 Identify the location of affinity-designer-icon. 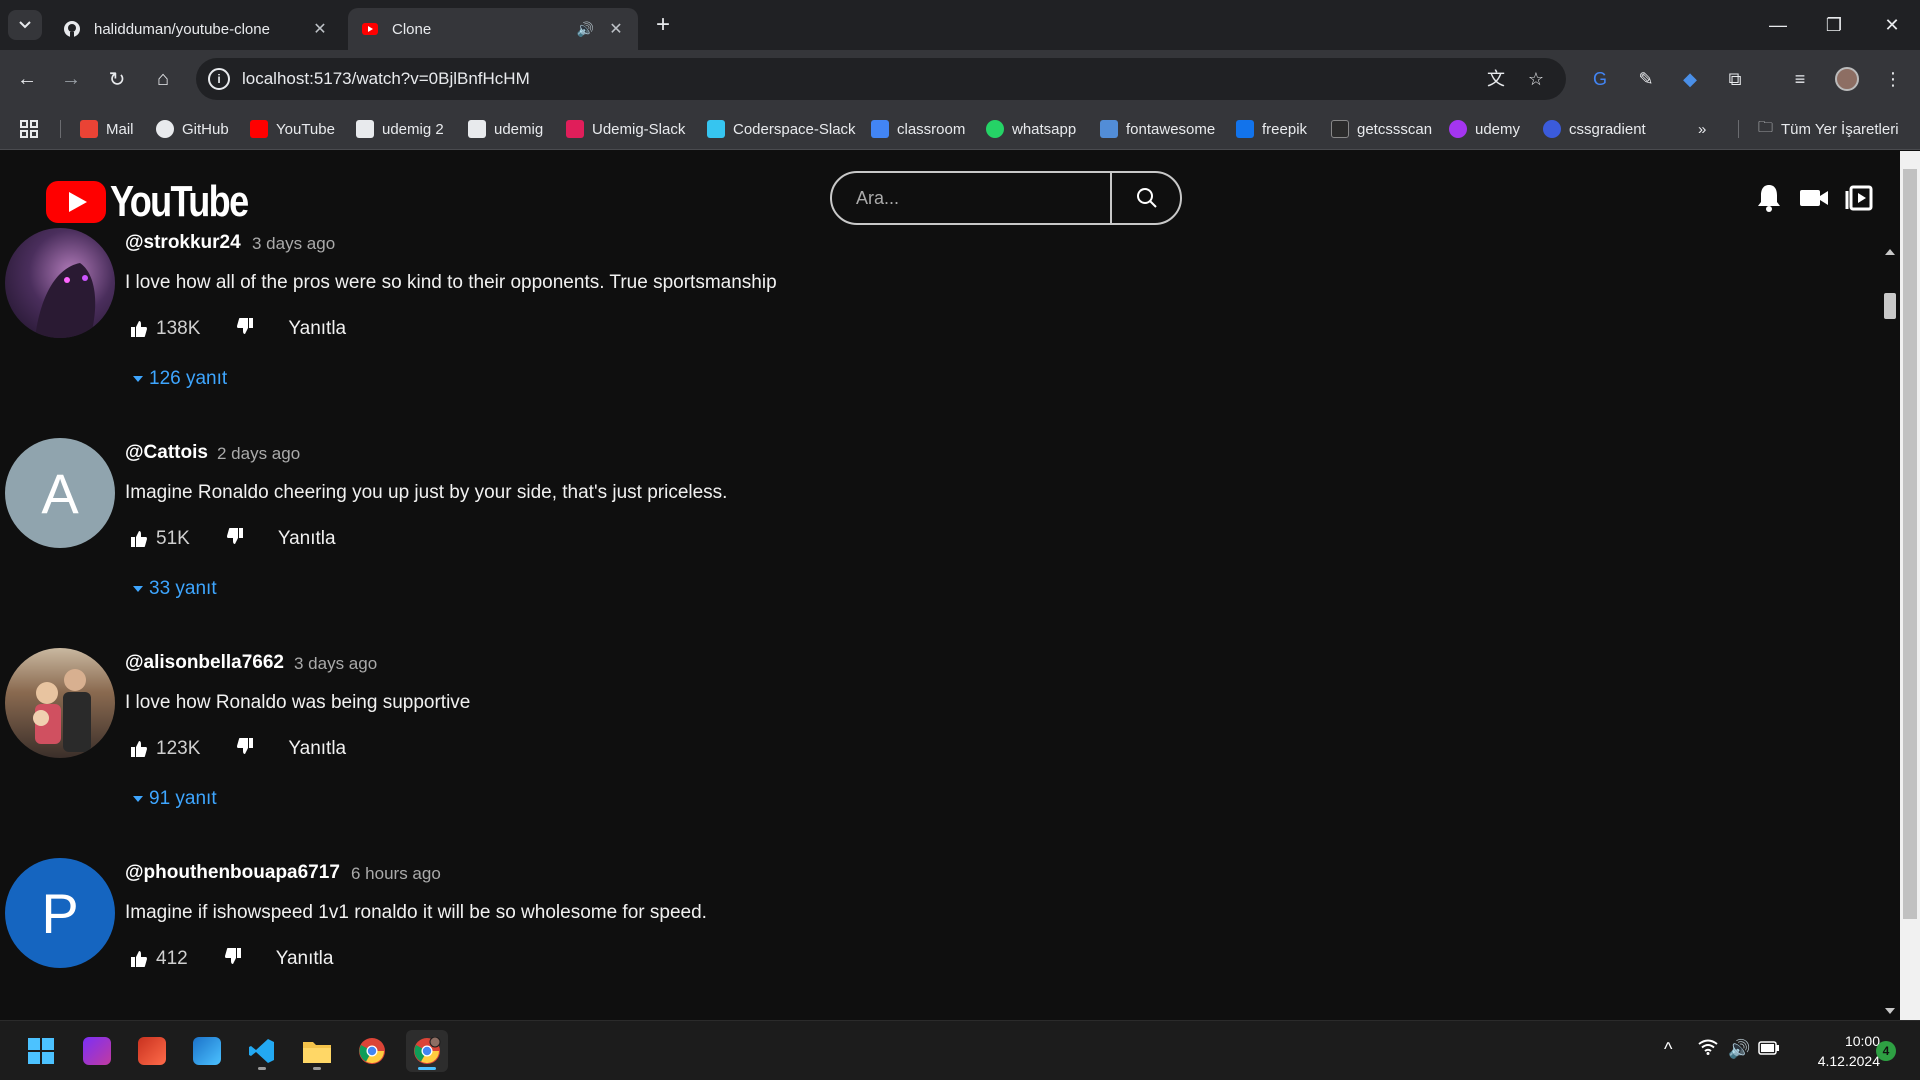
(207, 1051).